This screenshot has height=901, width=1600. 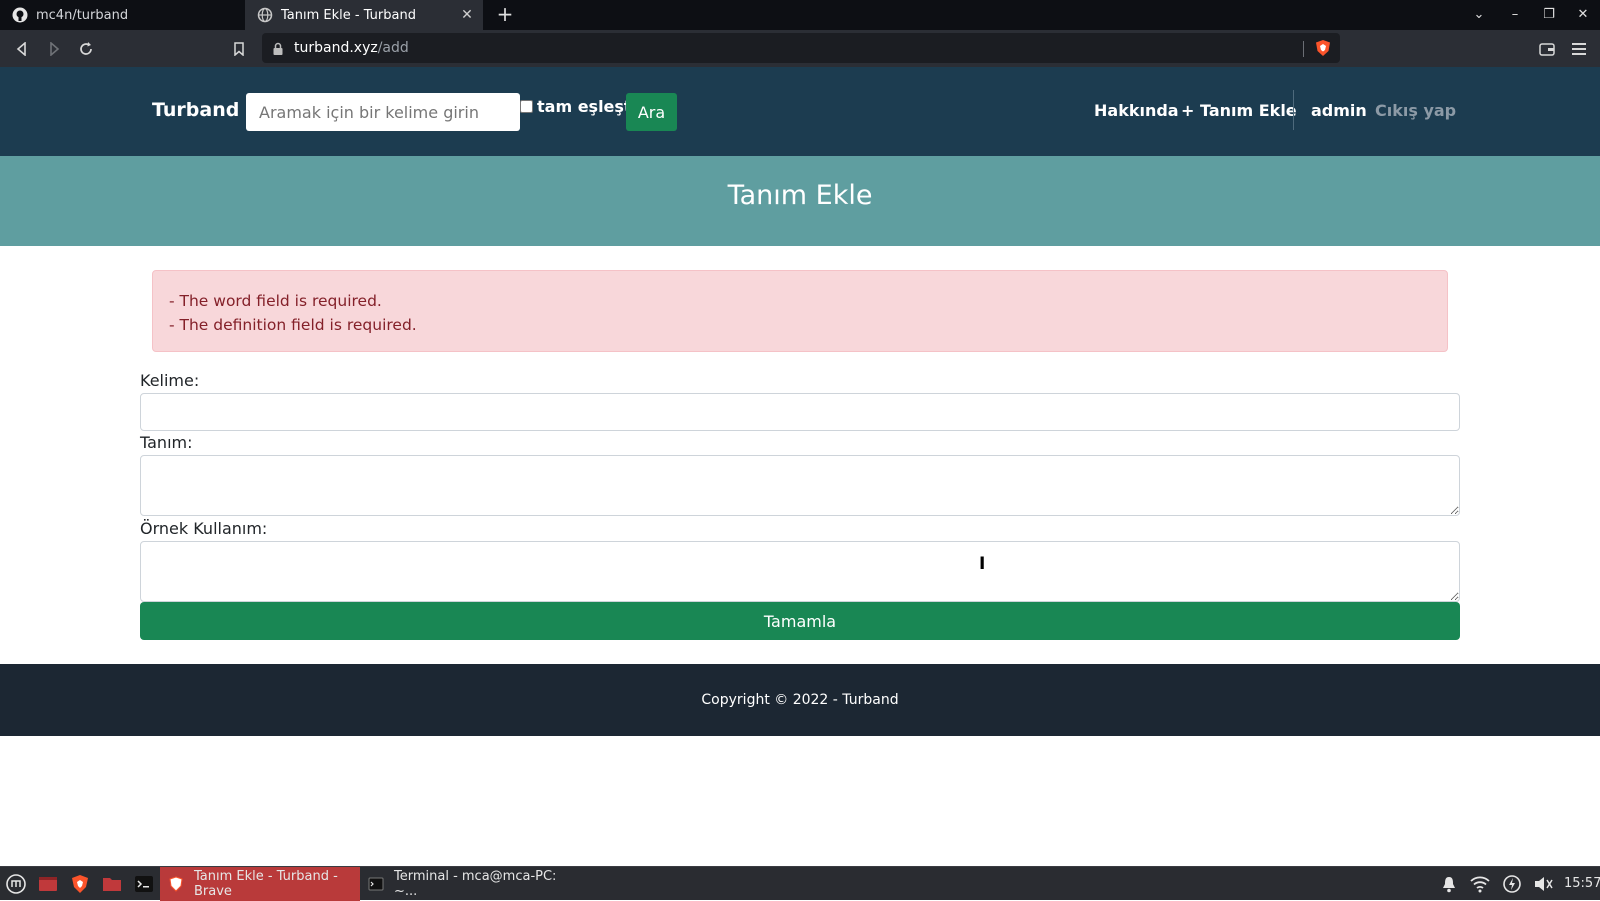 I want to click on page-header-banner: Tanım Ekle, so click(x=800, y=201).